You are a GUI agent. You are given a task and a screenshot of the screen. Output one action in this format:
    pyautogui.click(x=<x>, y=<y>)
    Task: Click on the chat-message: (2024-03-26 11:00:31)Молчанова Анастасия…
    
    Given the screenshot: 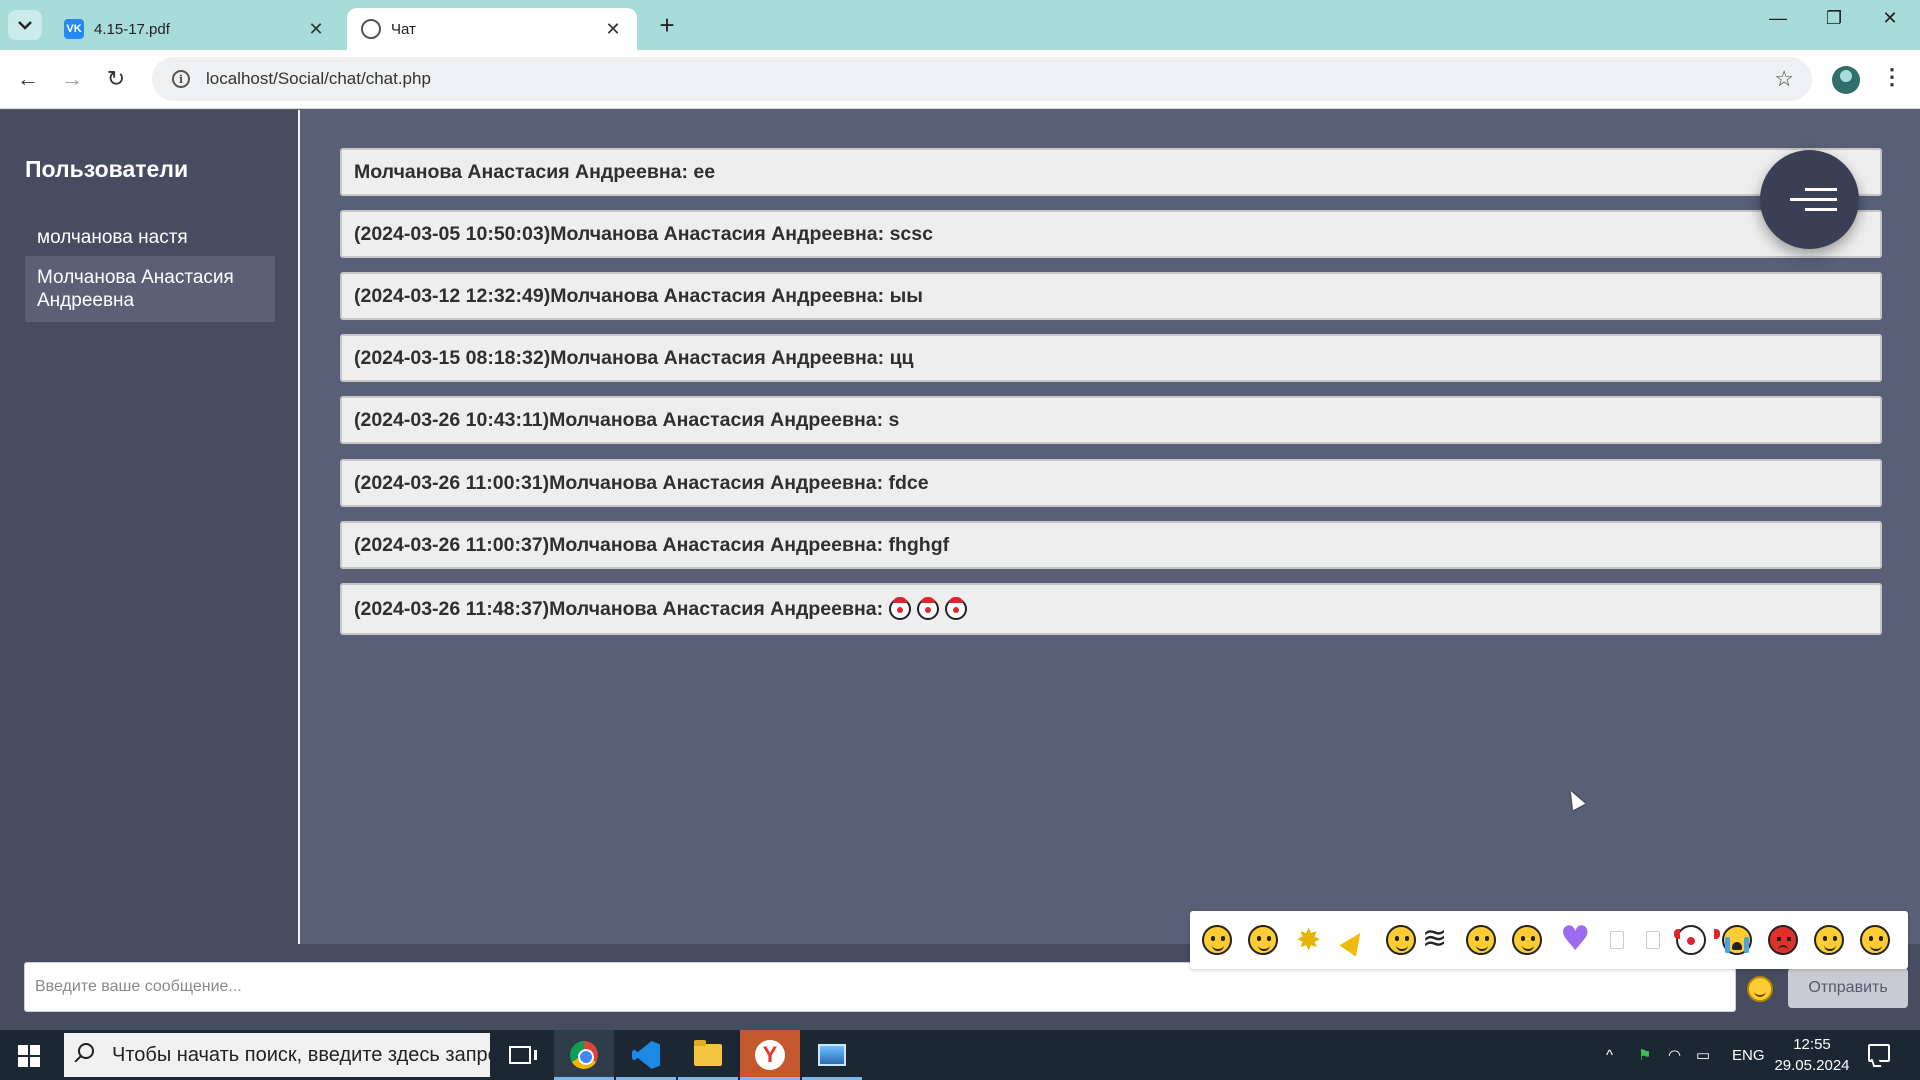 What is the action you would take?
    pyautogui.click(x=1111, y=483)
    